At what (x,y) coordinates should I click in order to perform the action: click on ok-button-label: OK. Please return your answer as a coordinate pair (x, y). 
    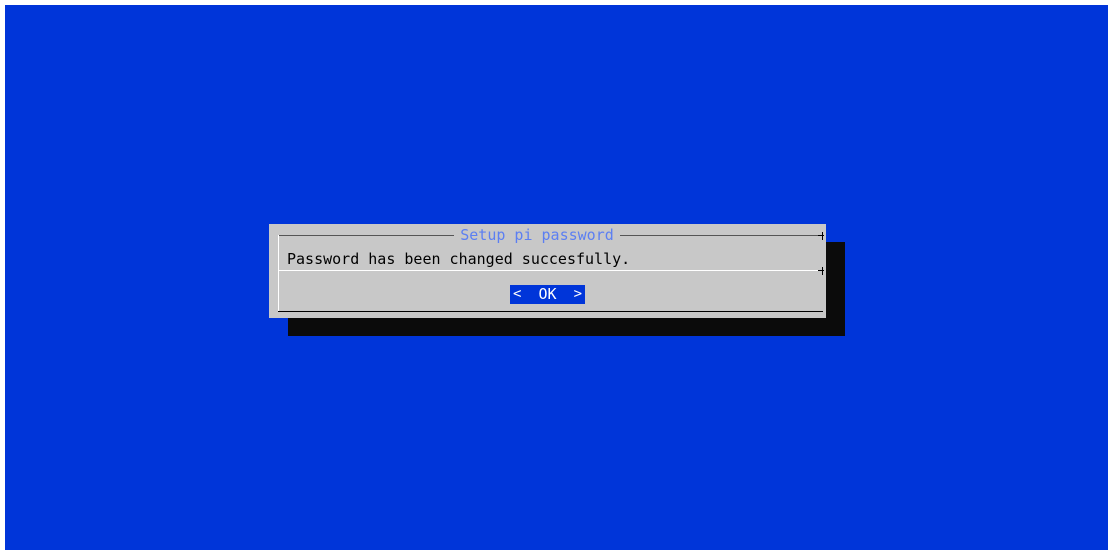
    Looking at the image, I should click on (547, 294).